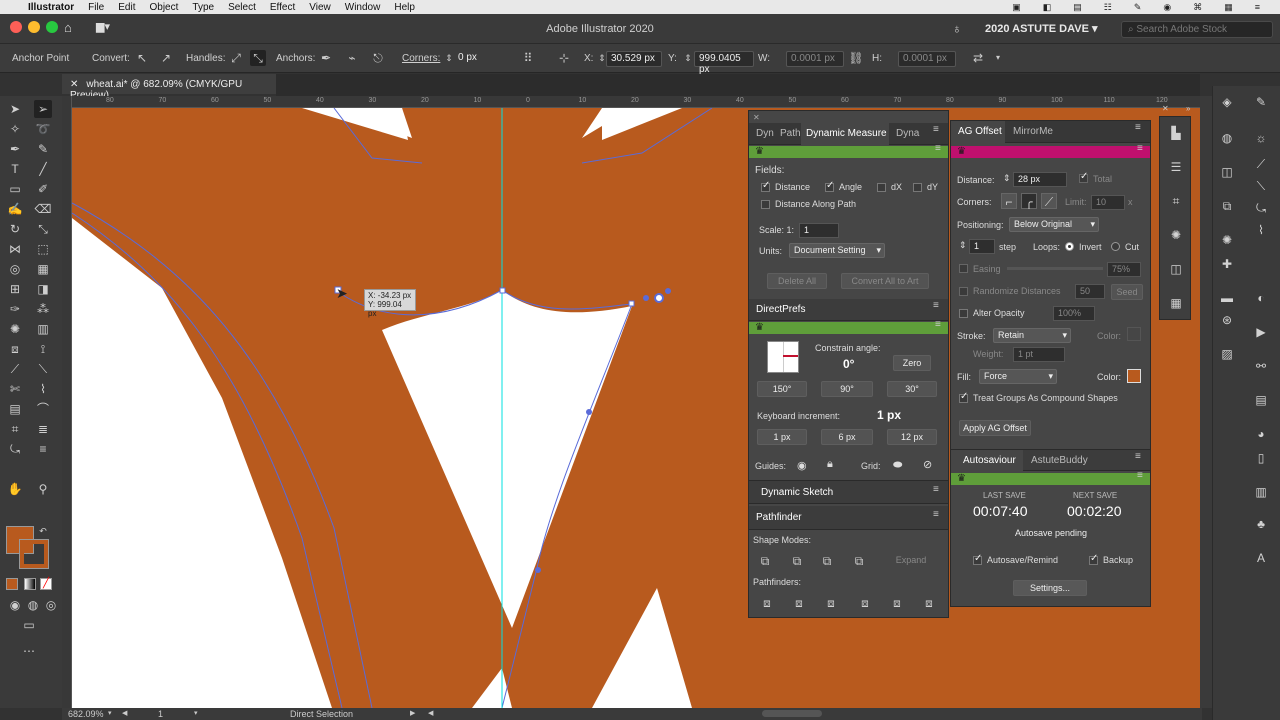 The image size is (1280, 720). What do you see at coordinates (1197, 29) in the screenshot?
I see `search-stock-input: ⌕ Search Adobe Stock` at bounding box center [1197, 29].